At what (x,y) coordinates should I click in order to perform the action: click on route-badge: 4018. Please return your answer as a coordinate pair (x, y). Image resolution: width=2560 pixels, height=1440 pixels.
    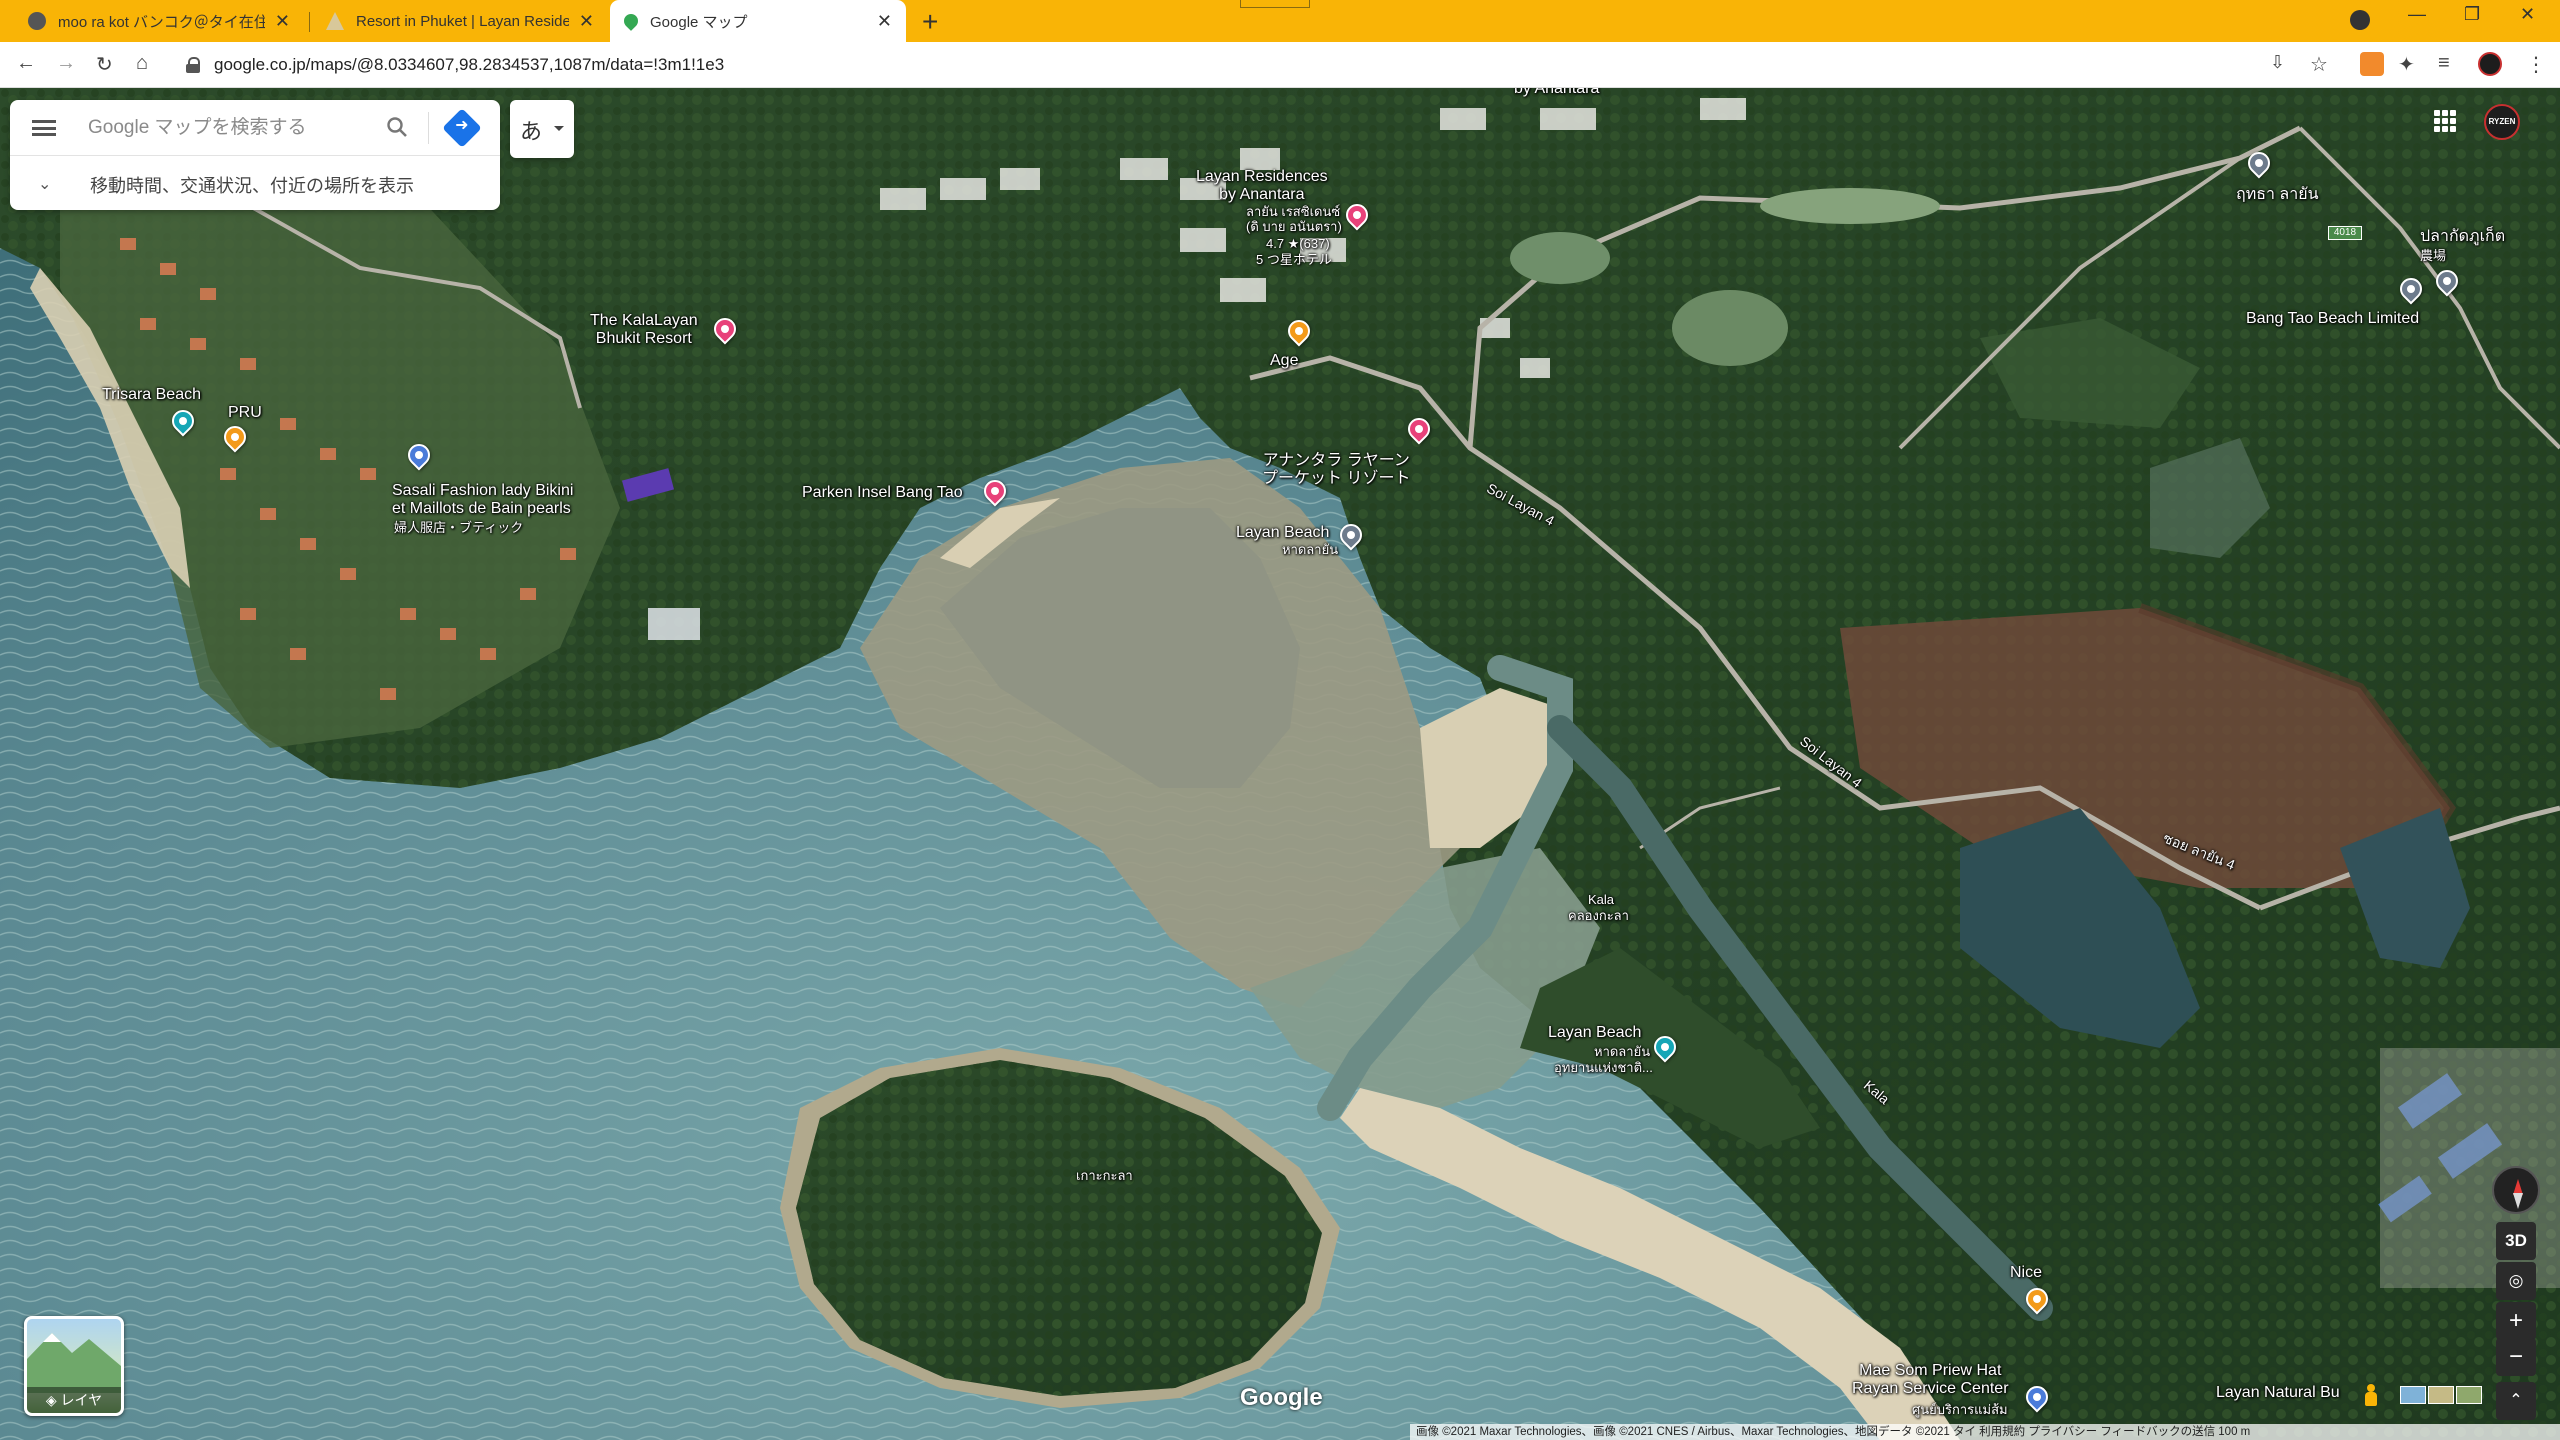
    Looking at the image, I should click on (2345, 233).